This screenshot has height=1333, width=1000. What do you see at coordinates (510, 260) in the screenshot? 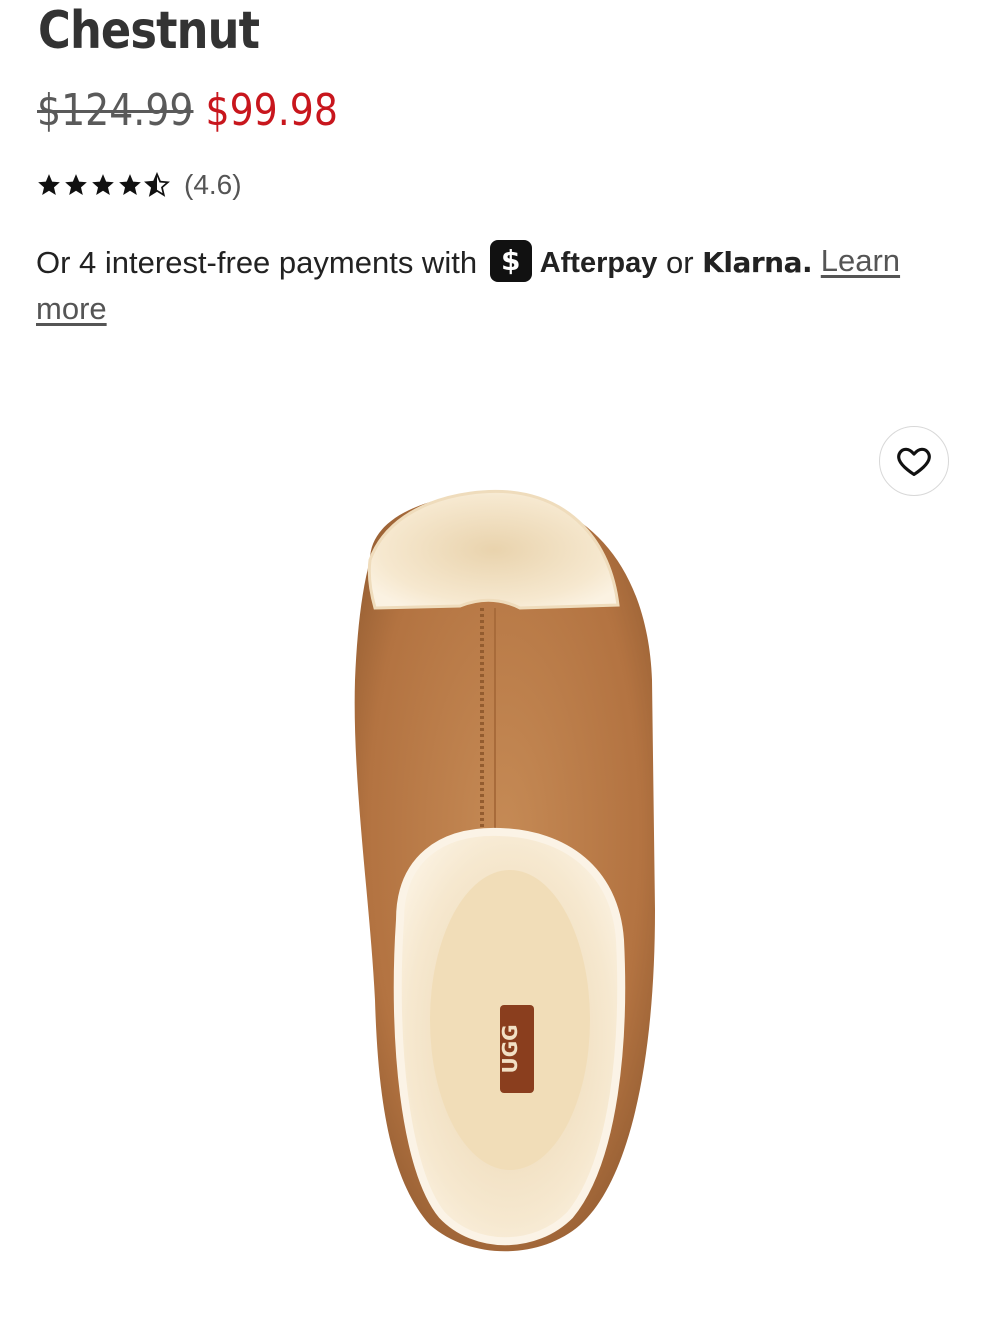
I see `afterpay-icon: $` at bounding box center [510, 260].